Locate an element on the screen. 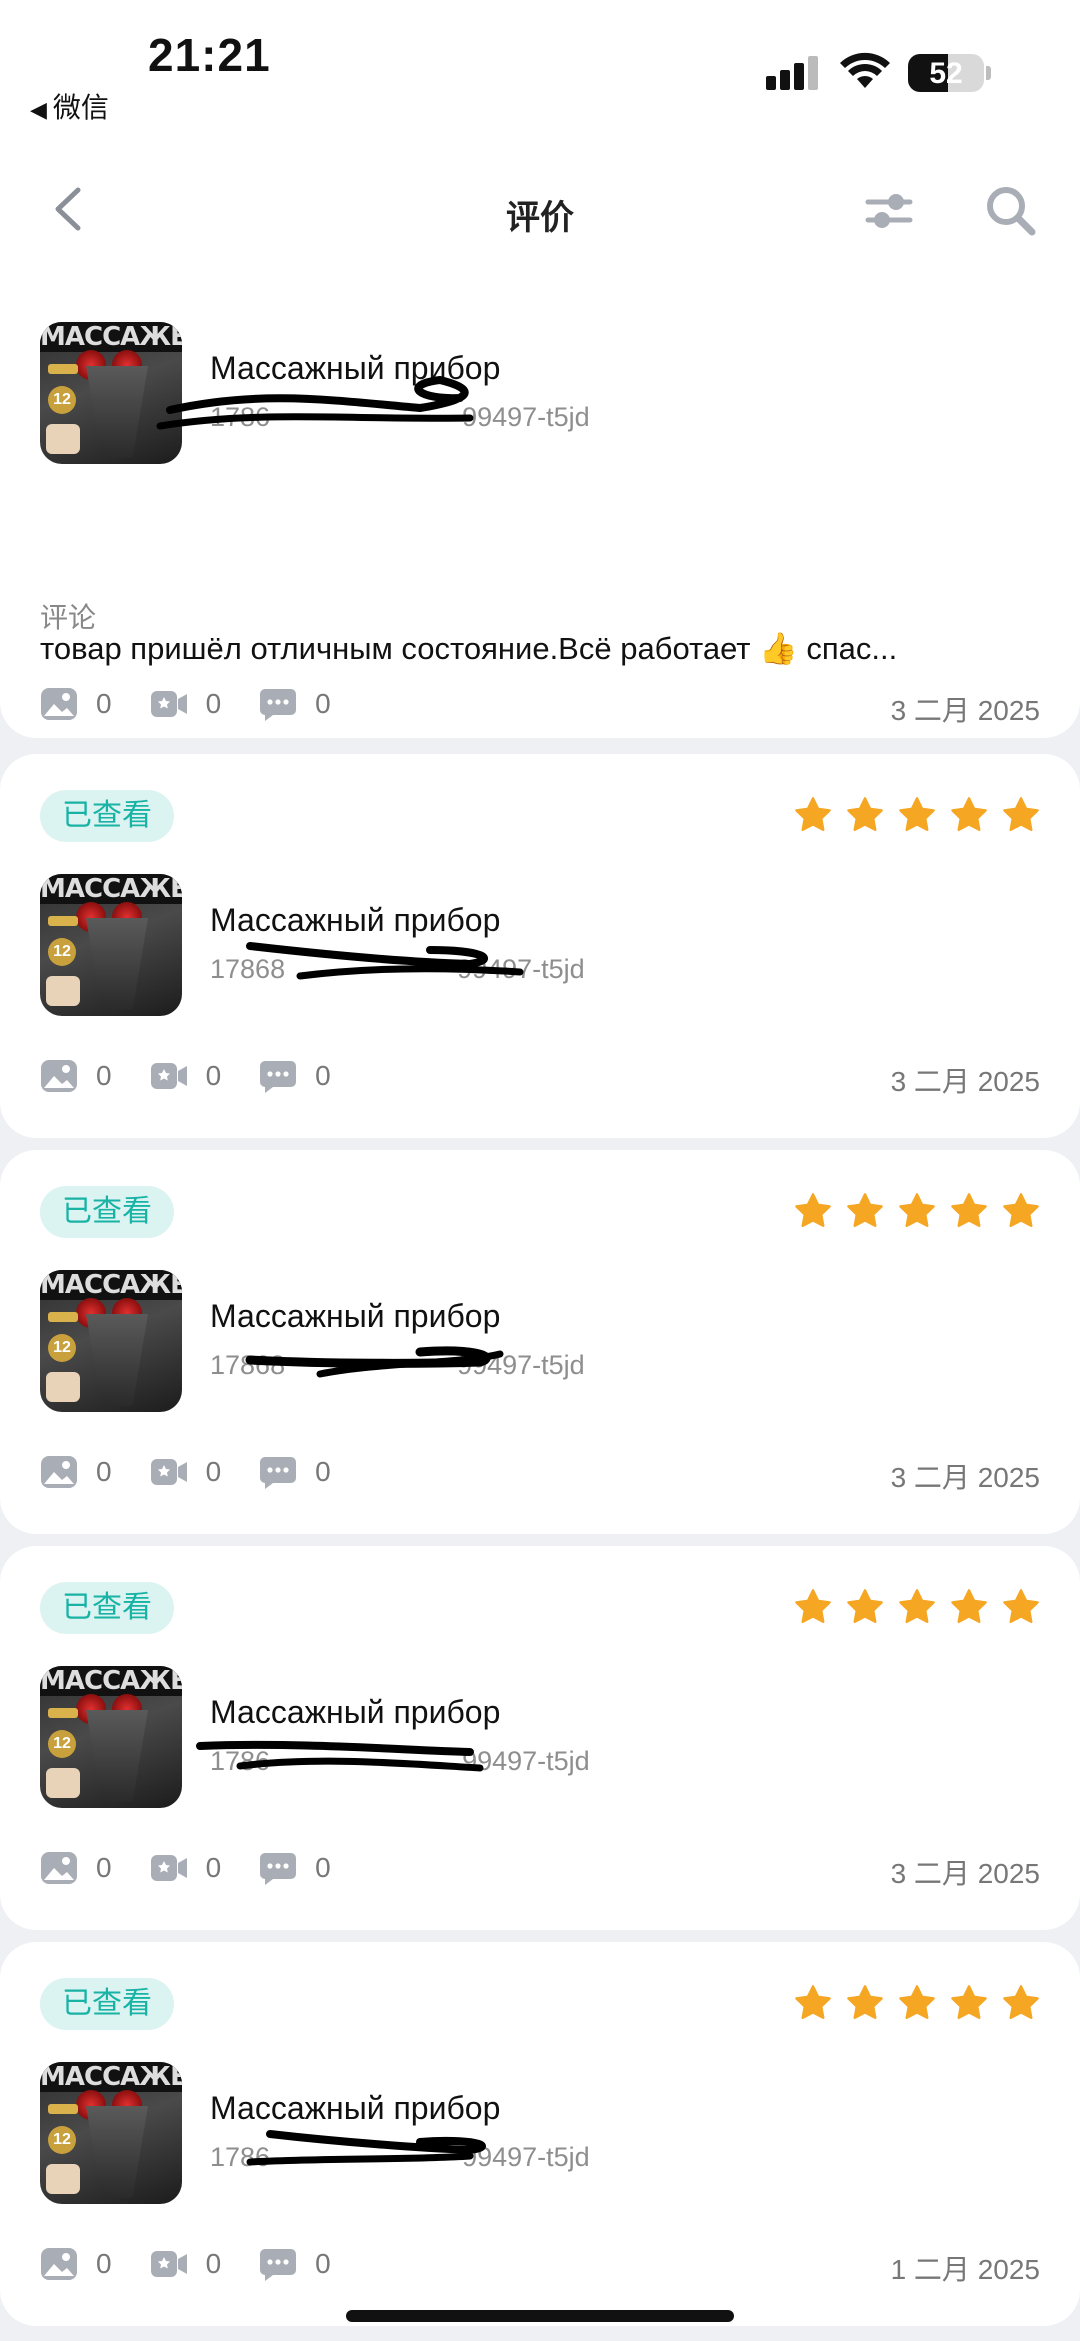 This screenshot has height=2341, width=1080. home-indicator is located at coordinates (540, 2316).